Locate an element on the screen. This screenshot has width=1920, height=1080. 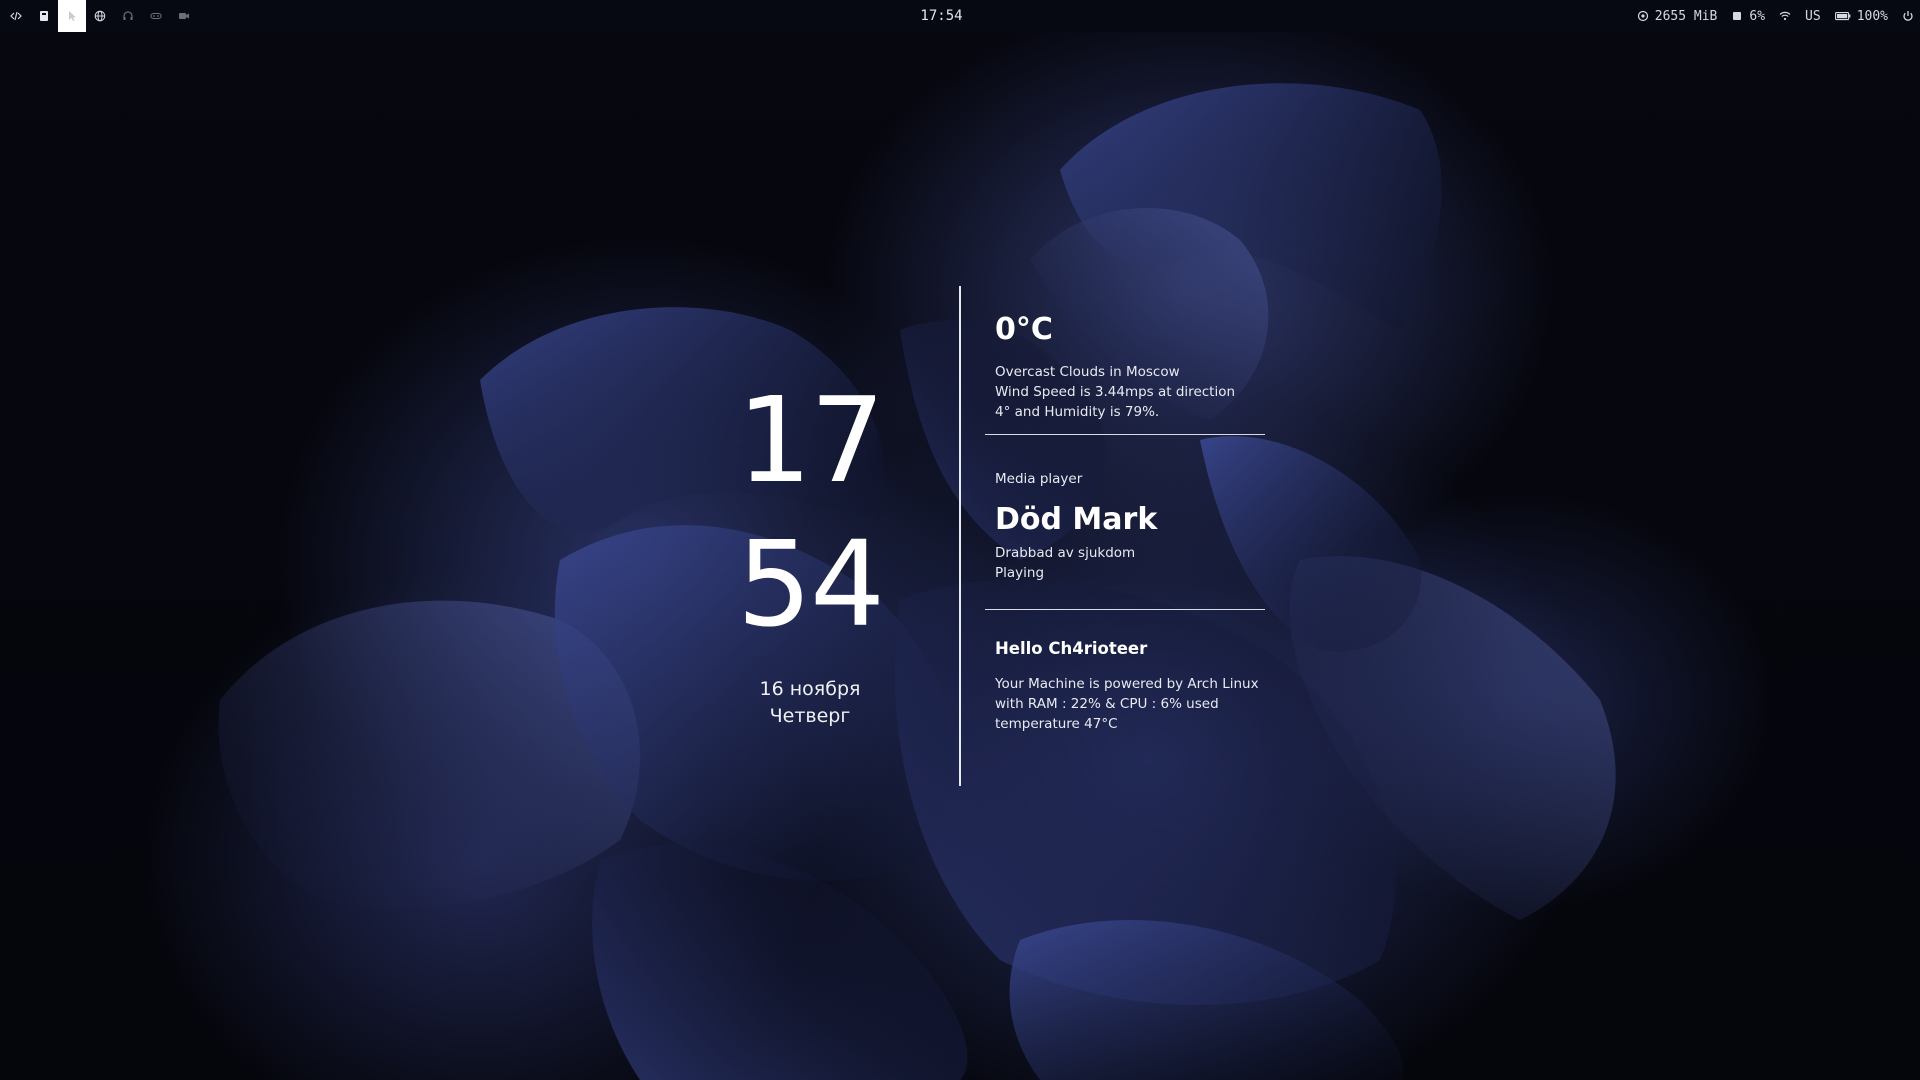
clock-weekday: Четверг is located at coordinates (810, 716).